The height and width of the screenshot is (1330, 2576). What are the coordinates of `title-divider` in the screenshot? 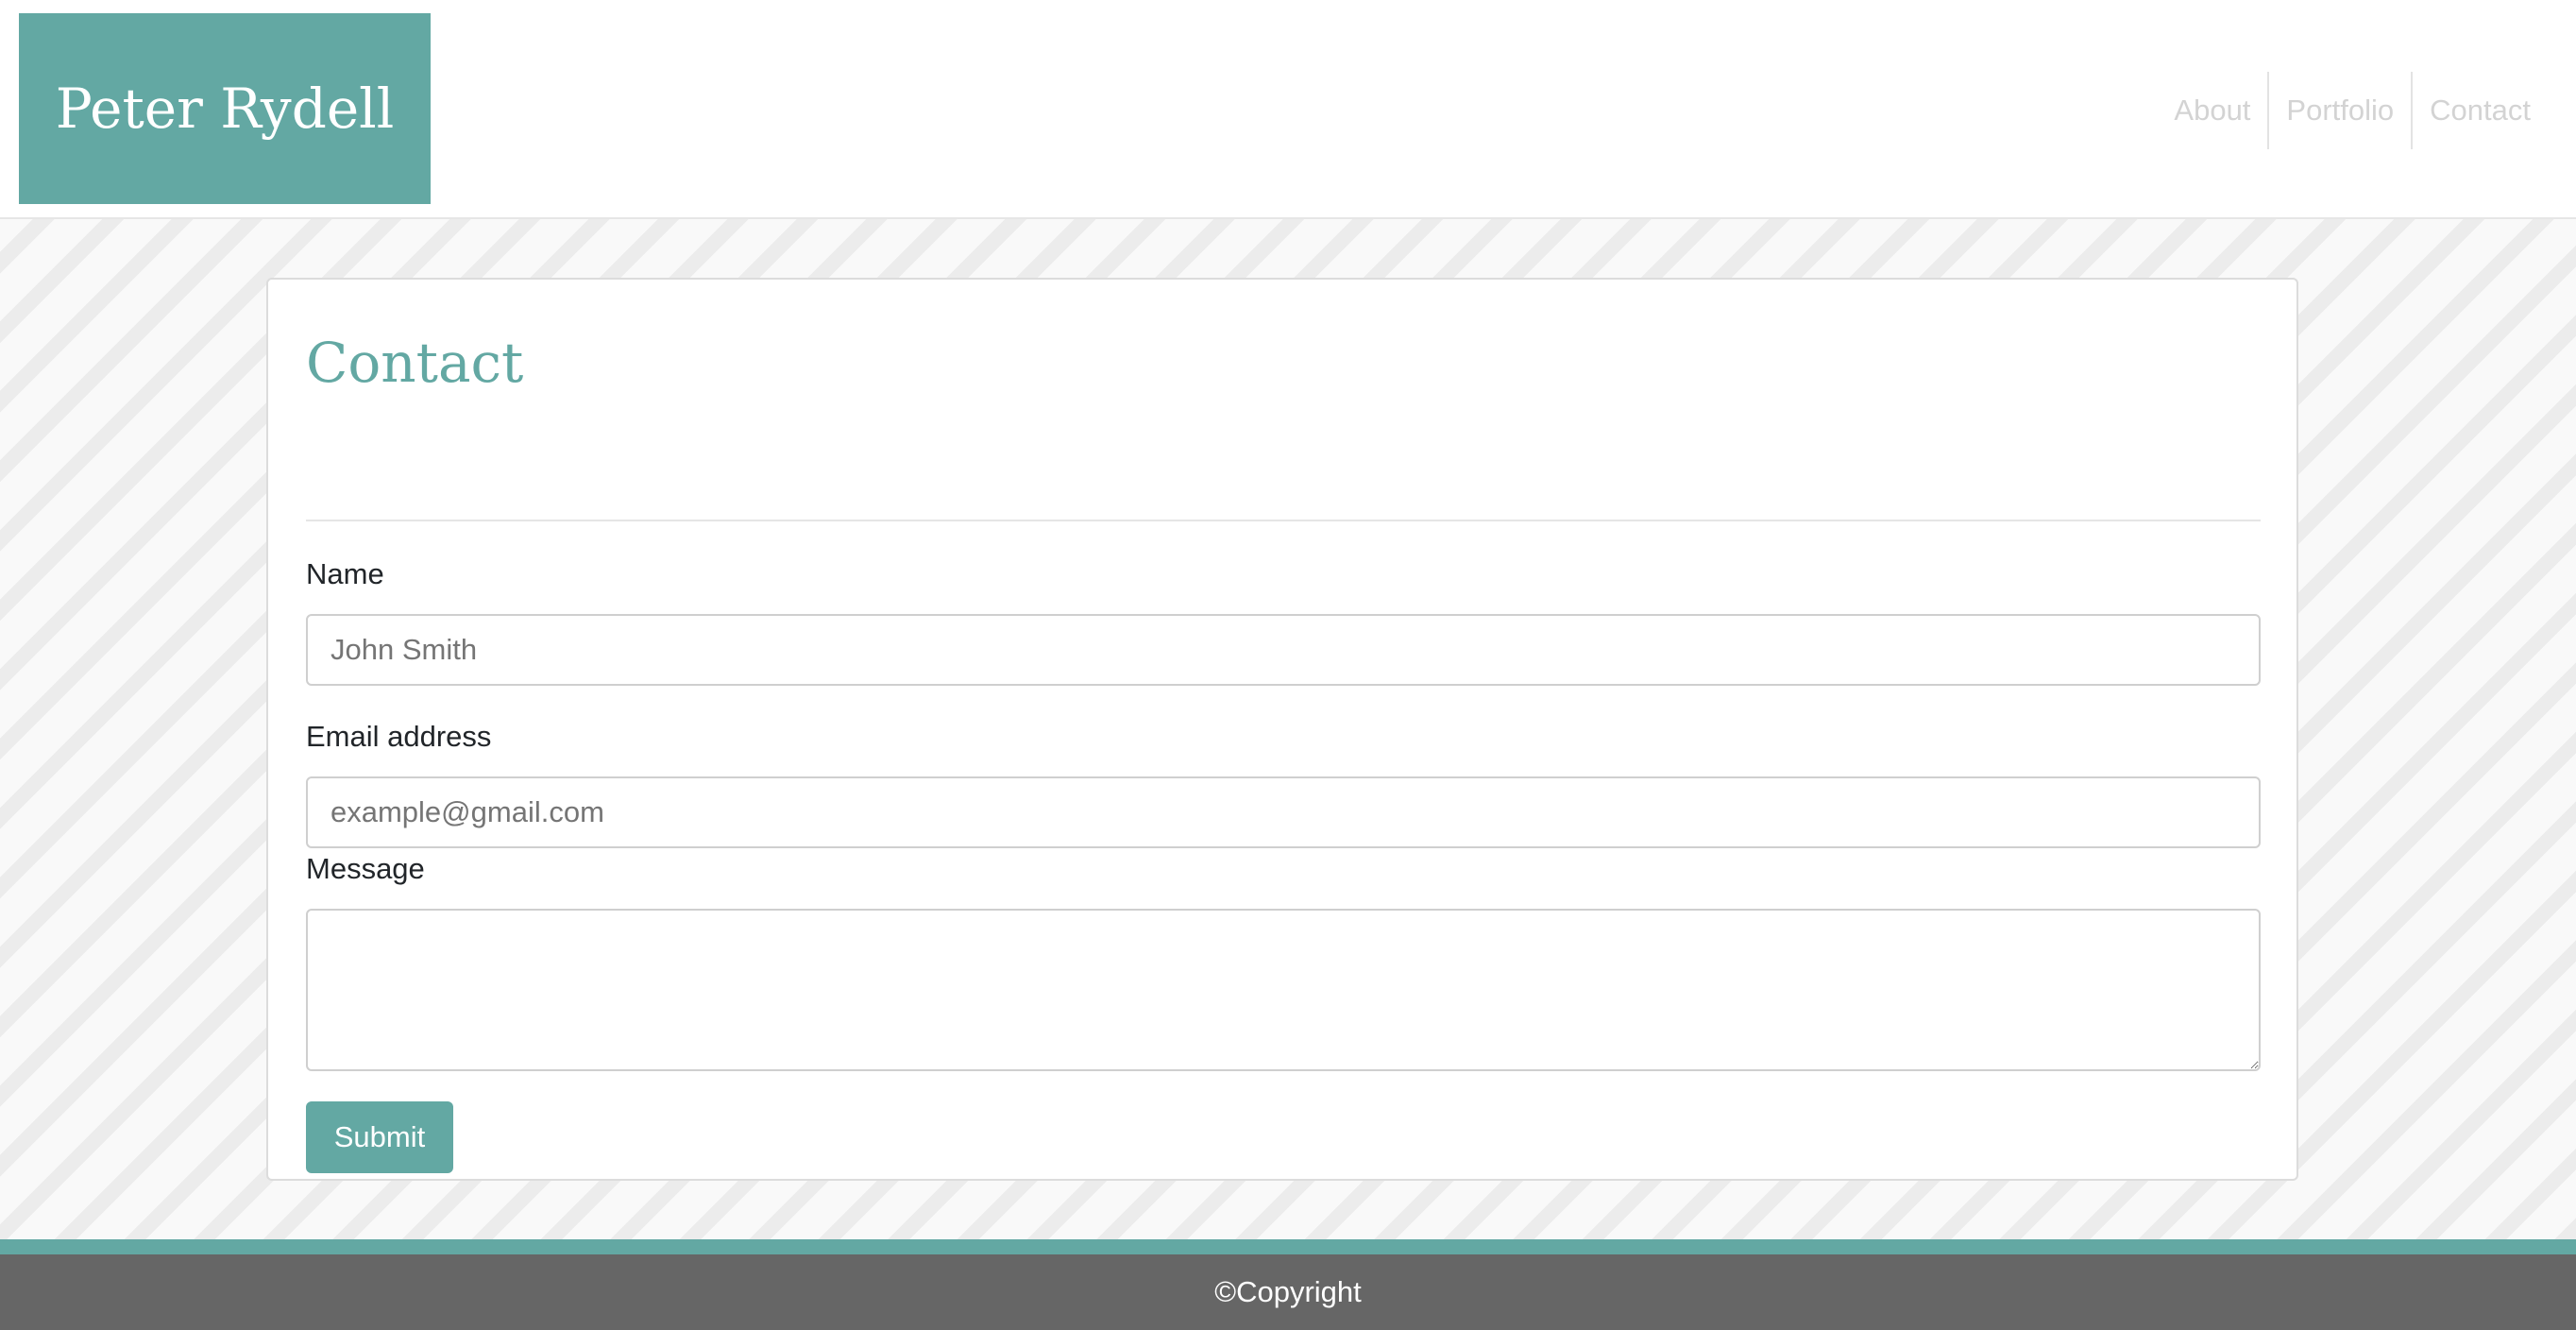 It's located at (1283, 520).